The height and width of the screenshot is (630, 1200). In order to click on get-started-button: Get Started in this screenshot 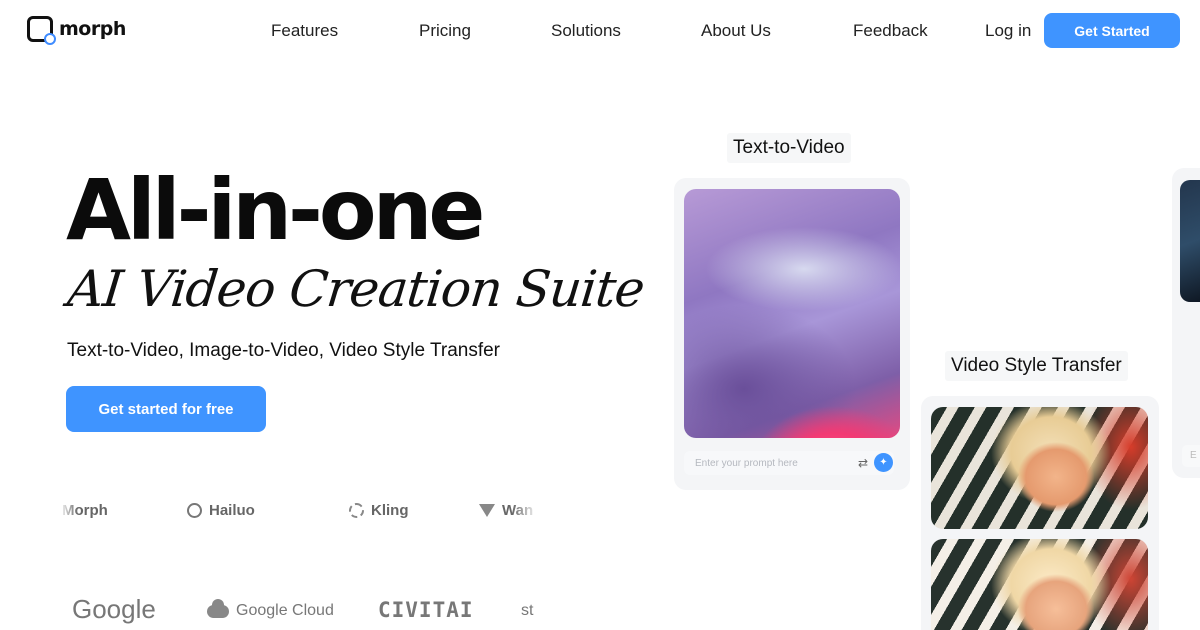, I will do `click(1112, 30)`.